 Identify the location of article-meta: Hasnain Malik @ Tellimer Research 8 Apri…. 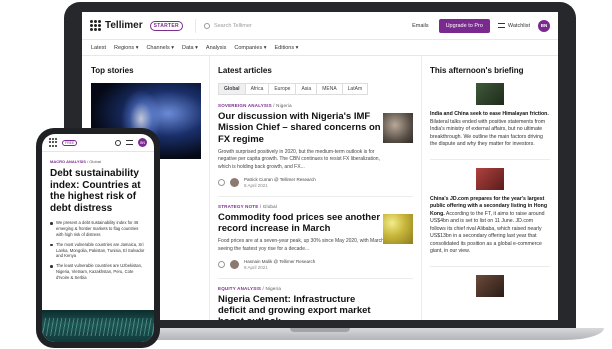
(315, 265).